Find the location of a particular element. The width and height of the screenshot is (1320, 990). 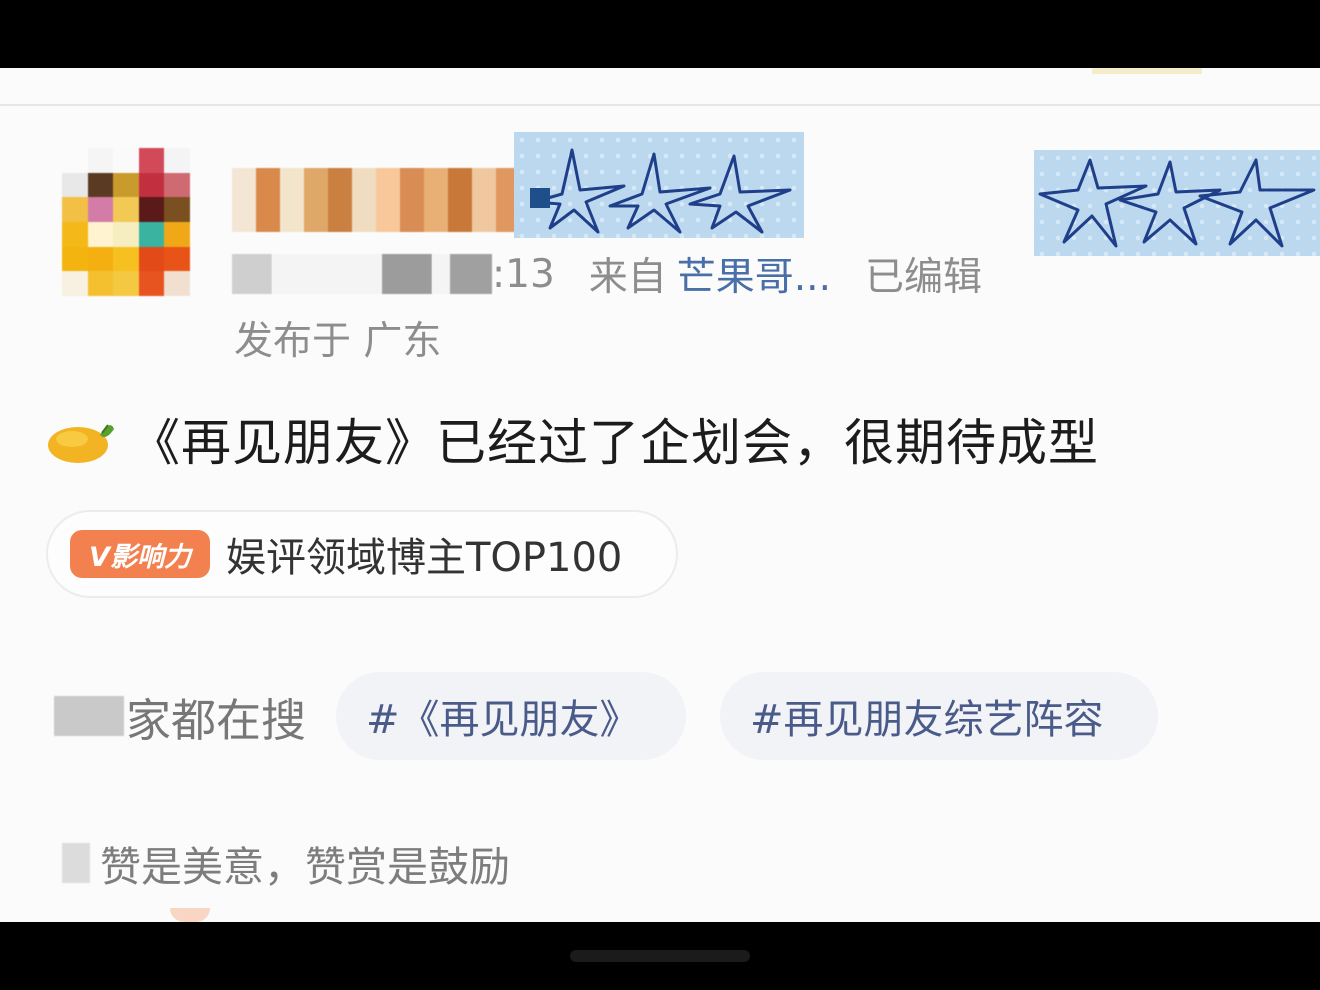

post-location: 发布于 广东 is located at coordinates (338, 341).